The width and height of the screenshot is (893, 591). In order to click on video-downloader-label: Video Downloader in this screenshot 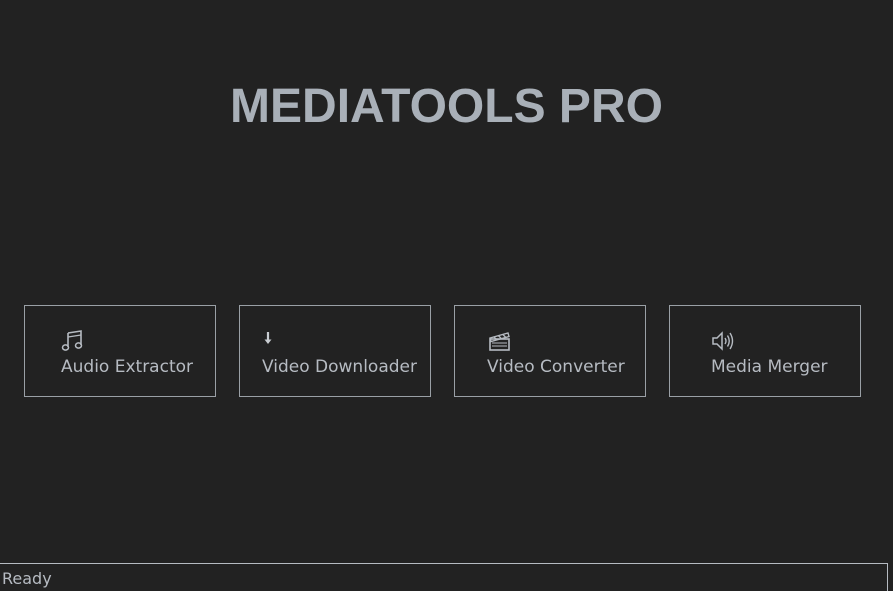, I will do `click(339, 367)`.